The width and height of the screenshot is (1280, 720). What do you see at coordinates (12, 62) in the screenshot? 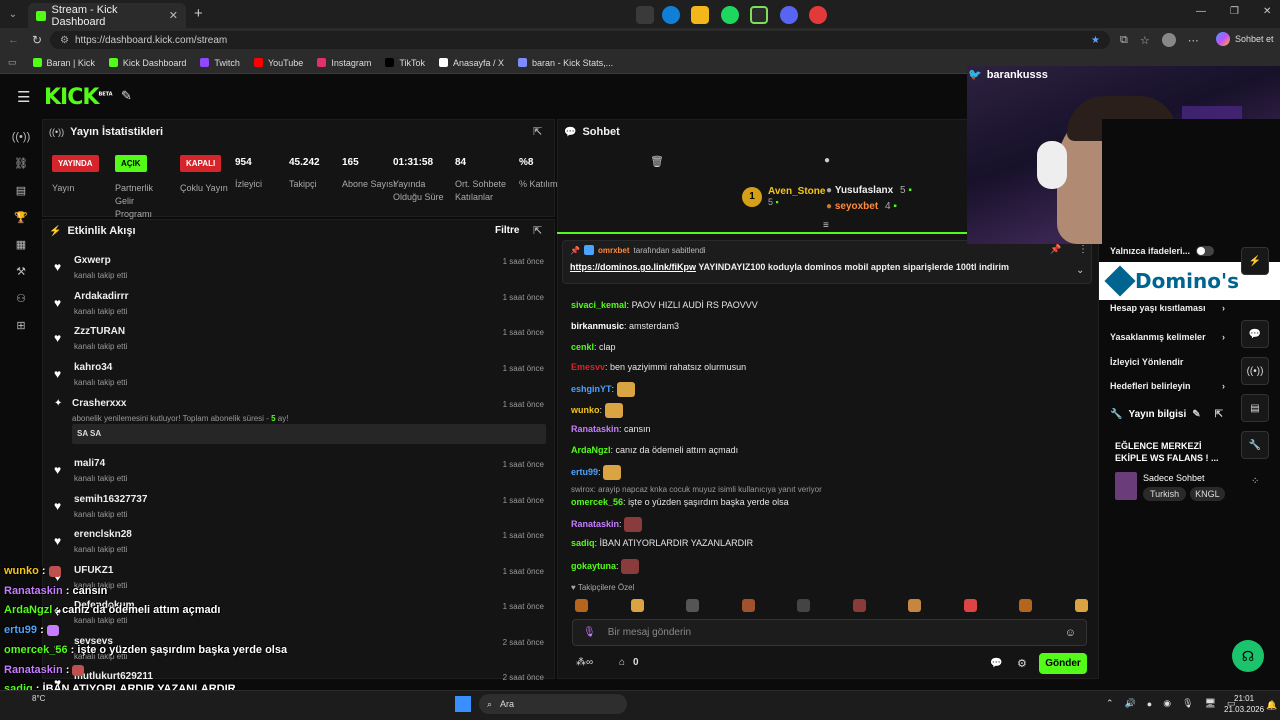
I see `tab-actions-icon: ▭` at bounding box center [12, 62].